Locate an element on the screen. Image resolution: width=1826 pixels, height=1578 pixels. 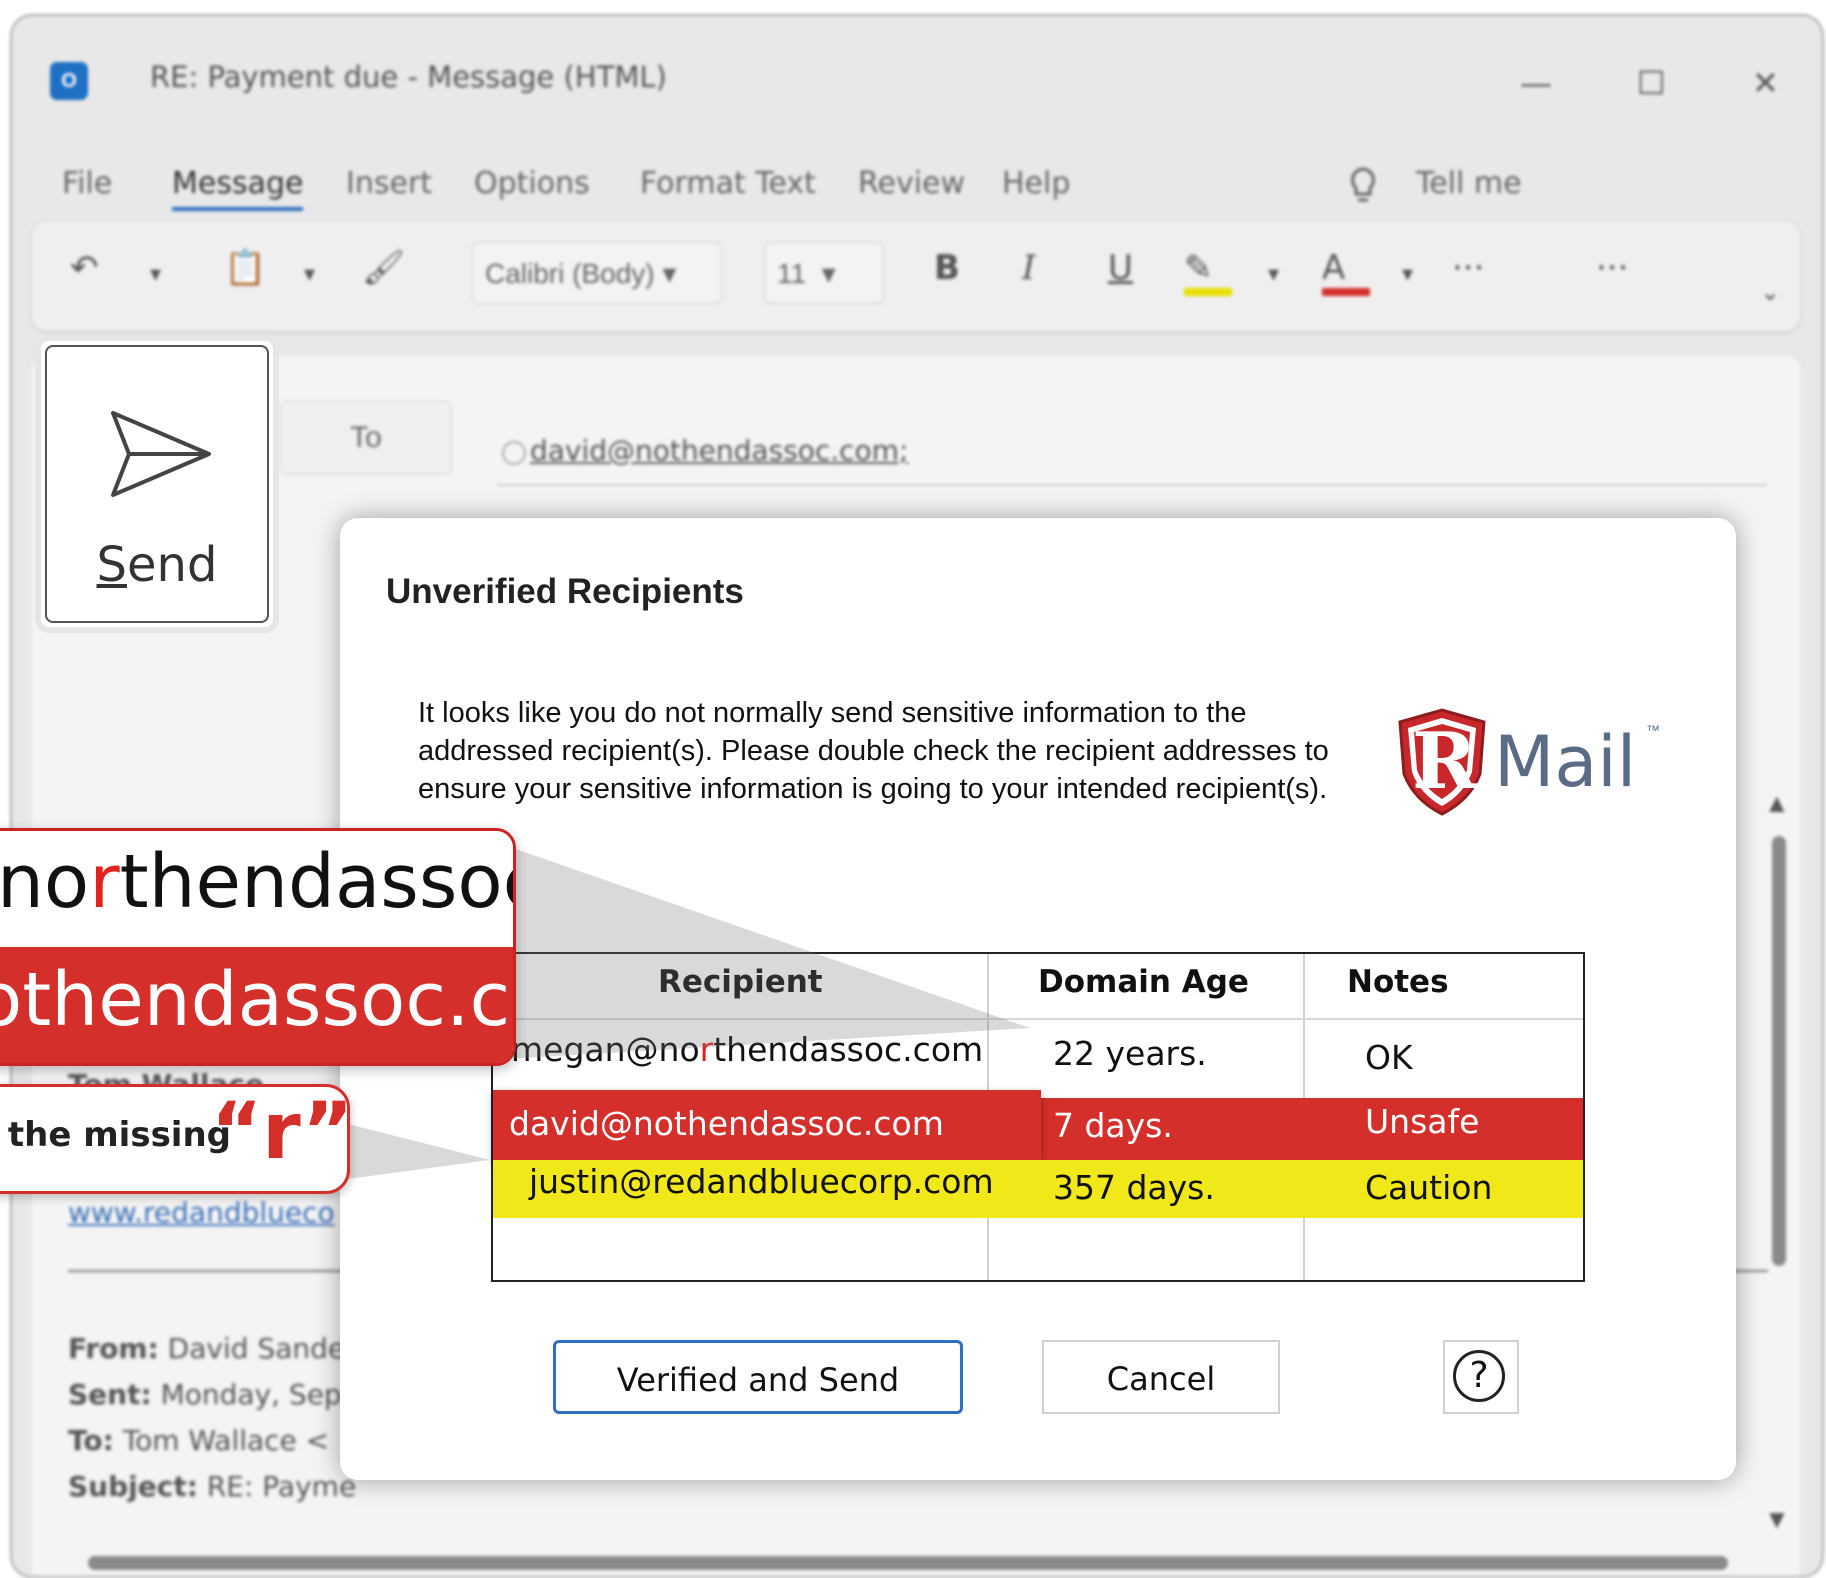
signature-link: www.redandblueco is located at coordinates (201, 1212).